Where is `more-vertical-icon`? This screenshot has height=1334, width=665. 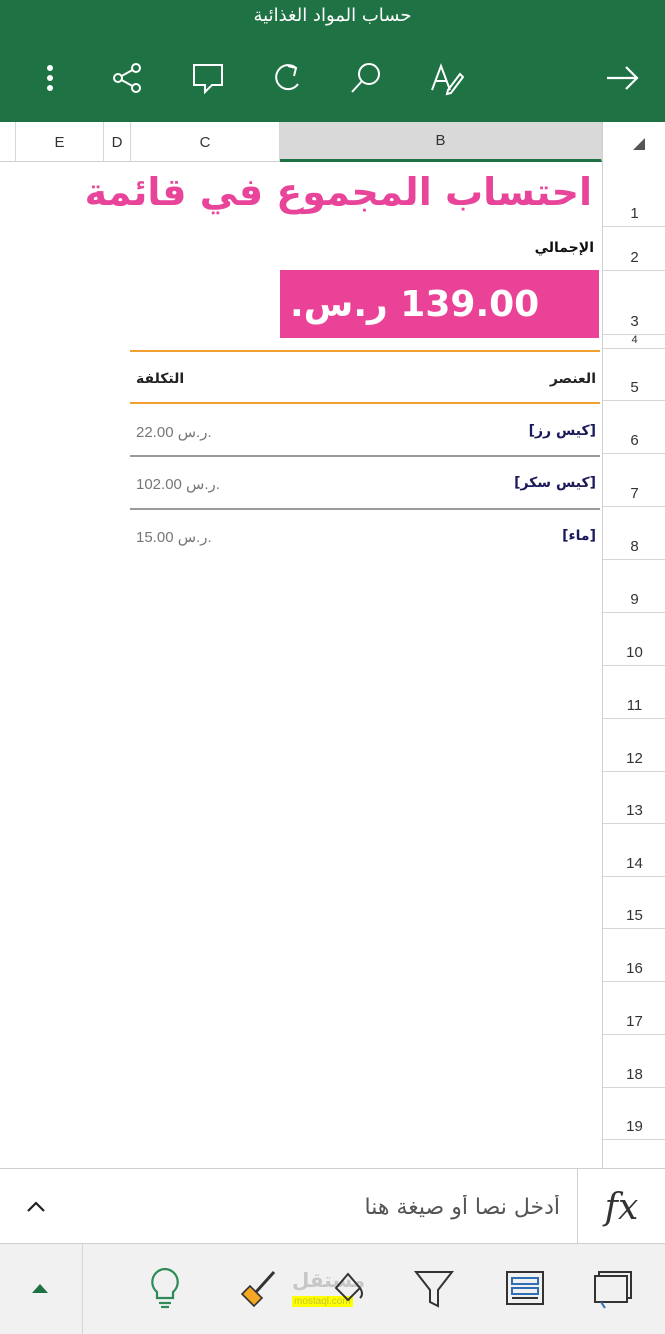
more-vertical-icon is located at coordinates (50, 78).